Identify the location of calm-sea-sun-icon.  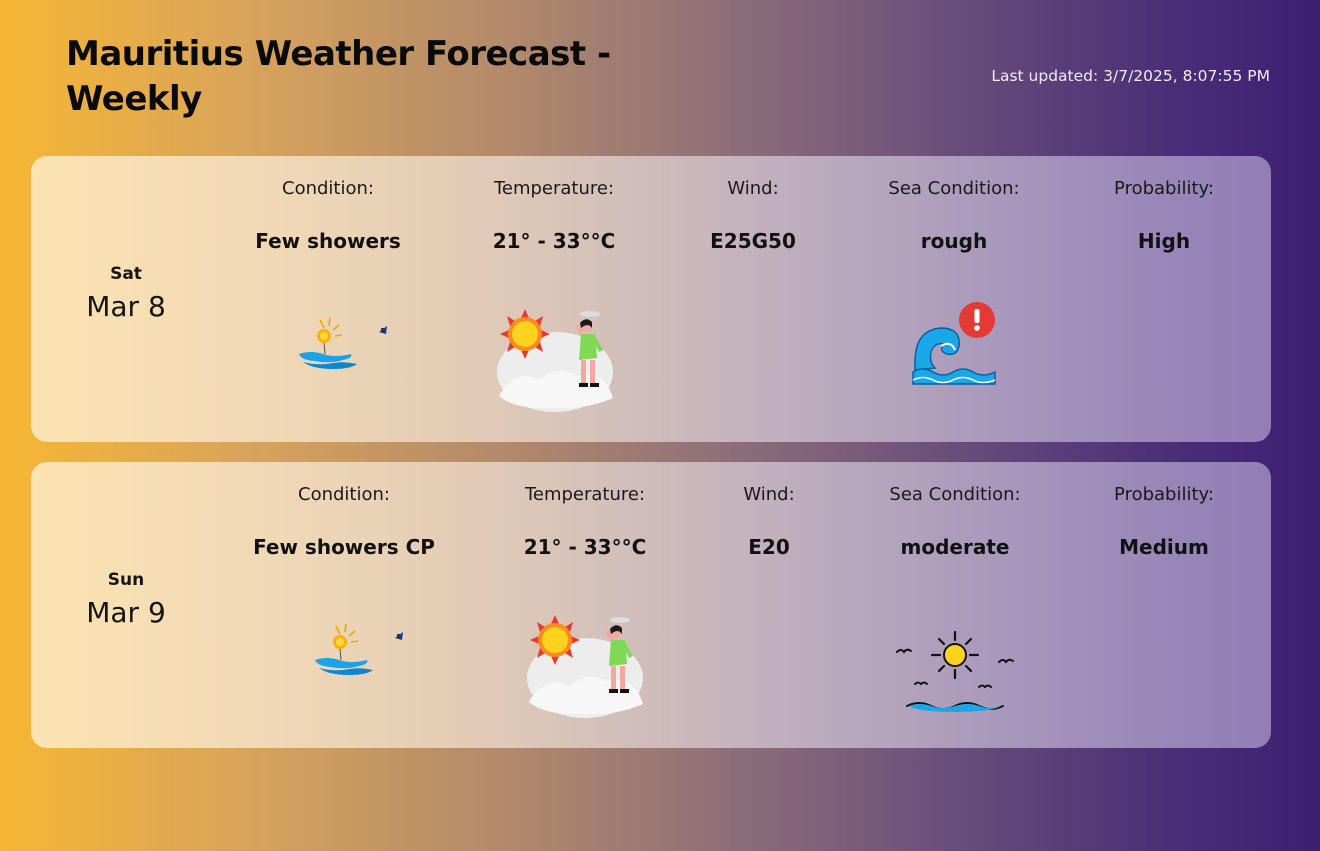
(955, 671).